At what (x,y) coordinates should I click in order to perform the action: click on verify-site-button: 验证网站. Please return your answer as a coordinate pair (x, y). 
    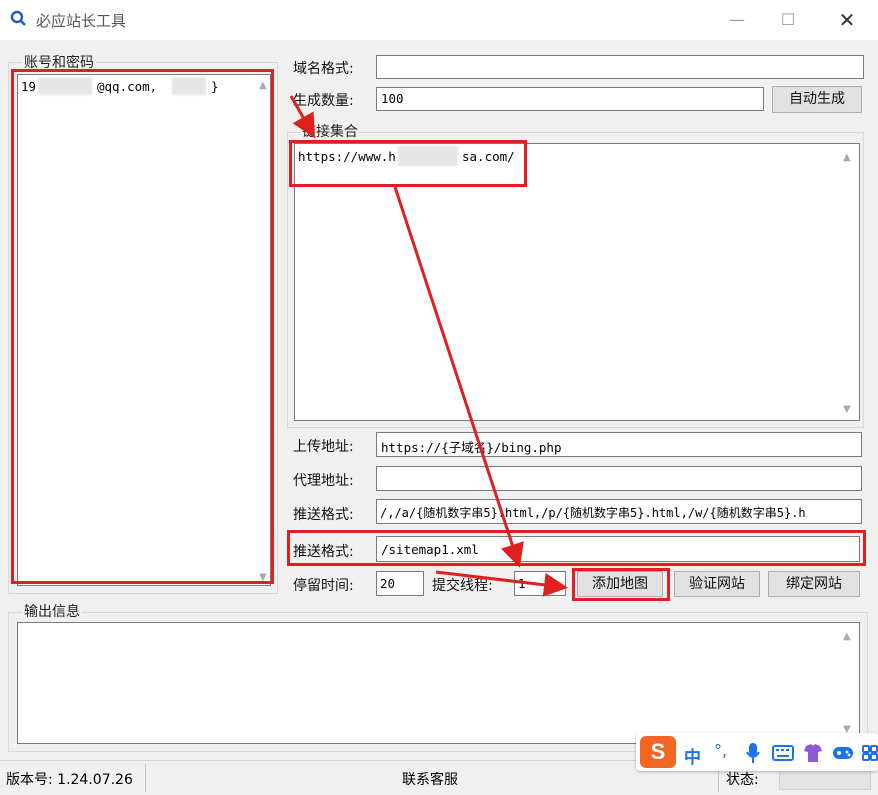
    Looking at the image, I should click on (717, 584).